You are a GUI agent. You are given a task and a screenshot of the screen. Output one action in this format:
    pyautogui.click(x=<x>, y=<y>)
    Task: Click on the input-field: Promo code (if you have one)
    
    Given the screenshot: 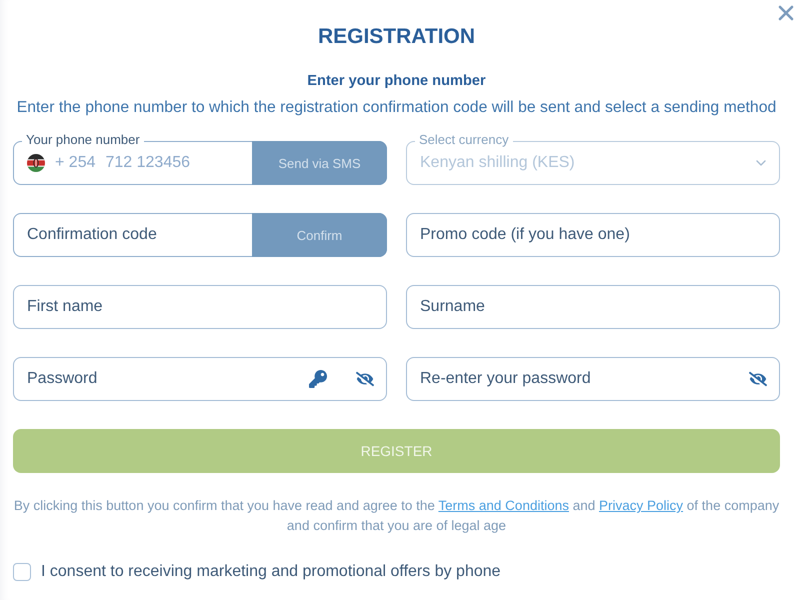 What is the action you would take?
    pyautogui.click(x=593, y=235)
    